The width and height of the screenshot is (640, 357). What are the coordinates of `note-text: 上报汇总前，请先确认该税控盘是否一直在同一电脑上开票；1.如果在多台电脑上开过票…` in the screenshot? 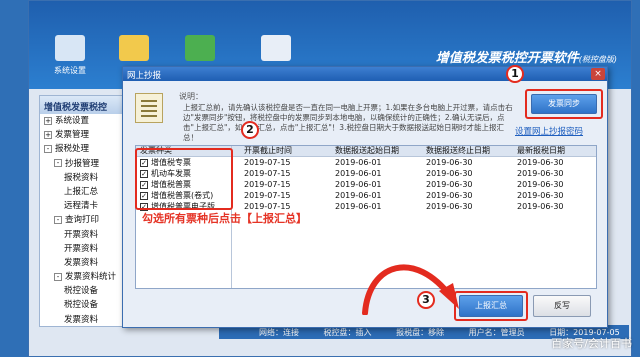 It's located at (348, 122).